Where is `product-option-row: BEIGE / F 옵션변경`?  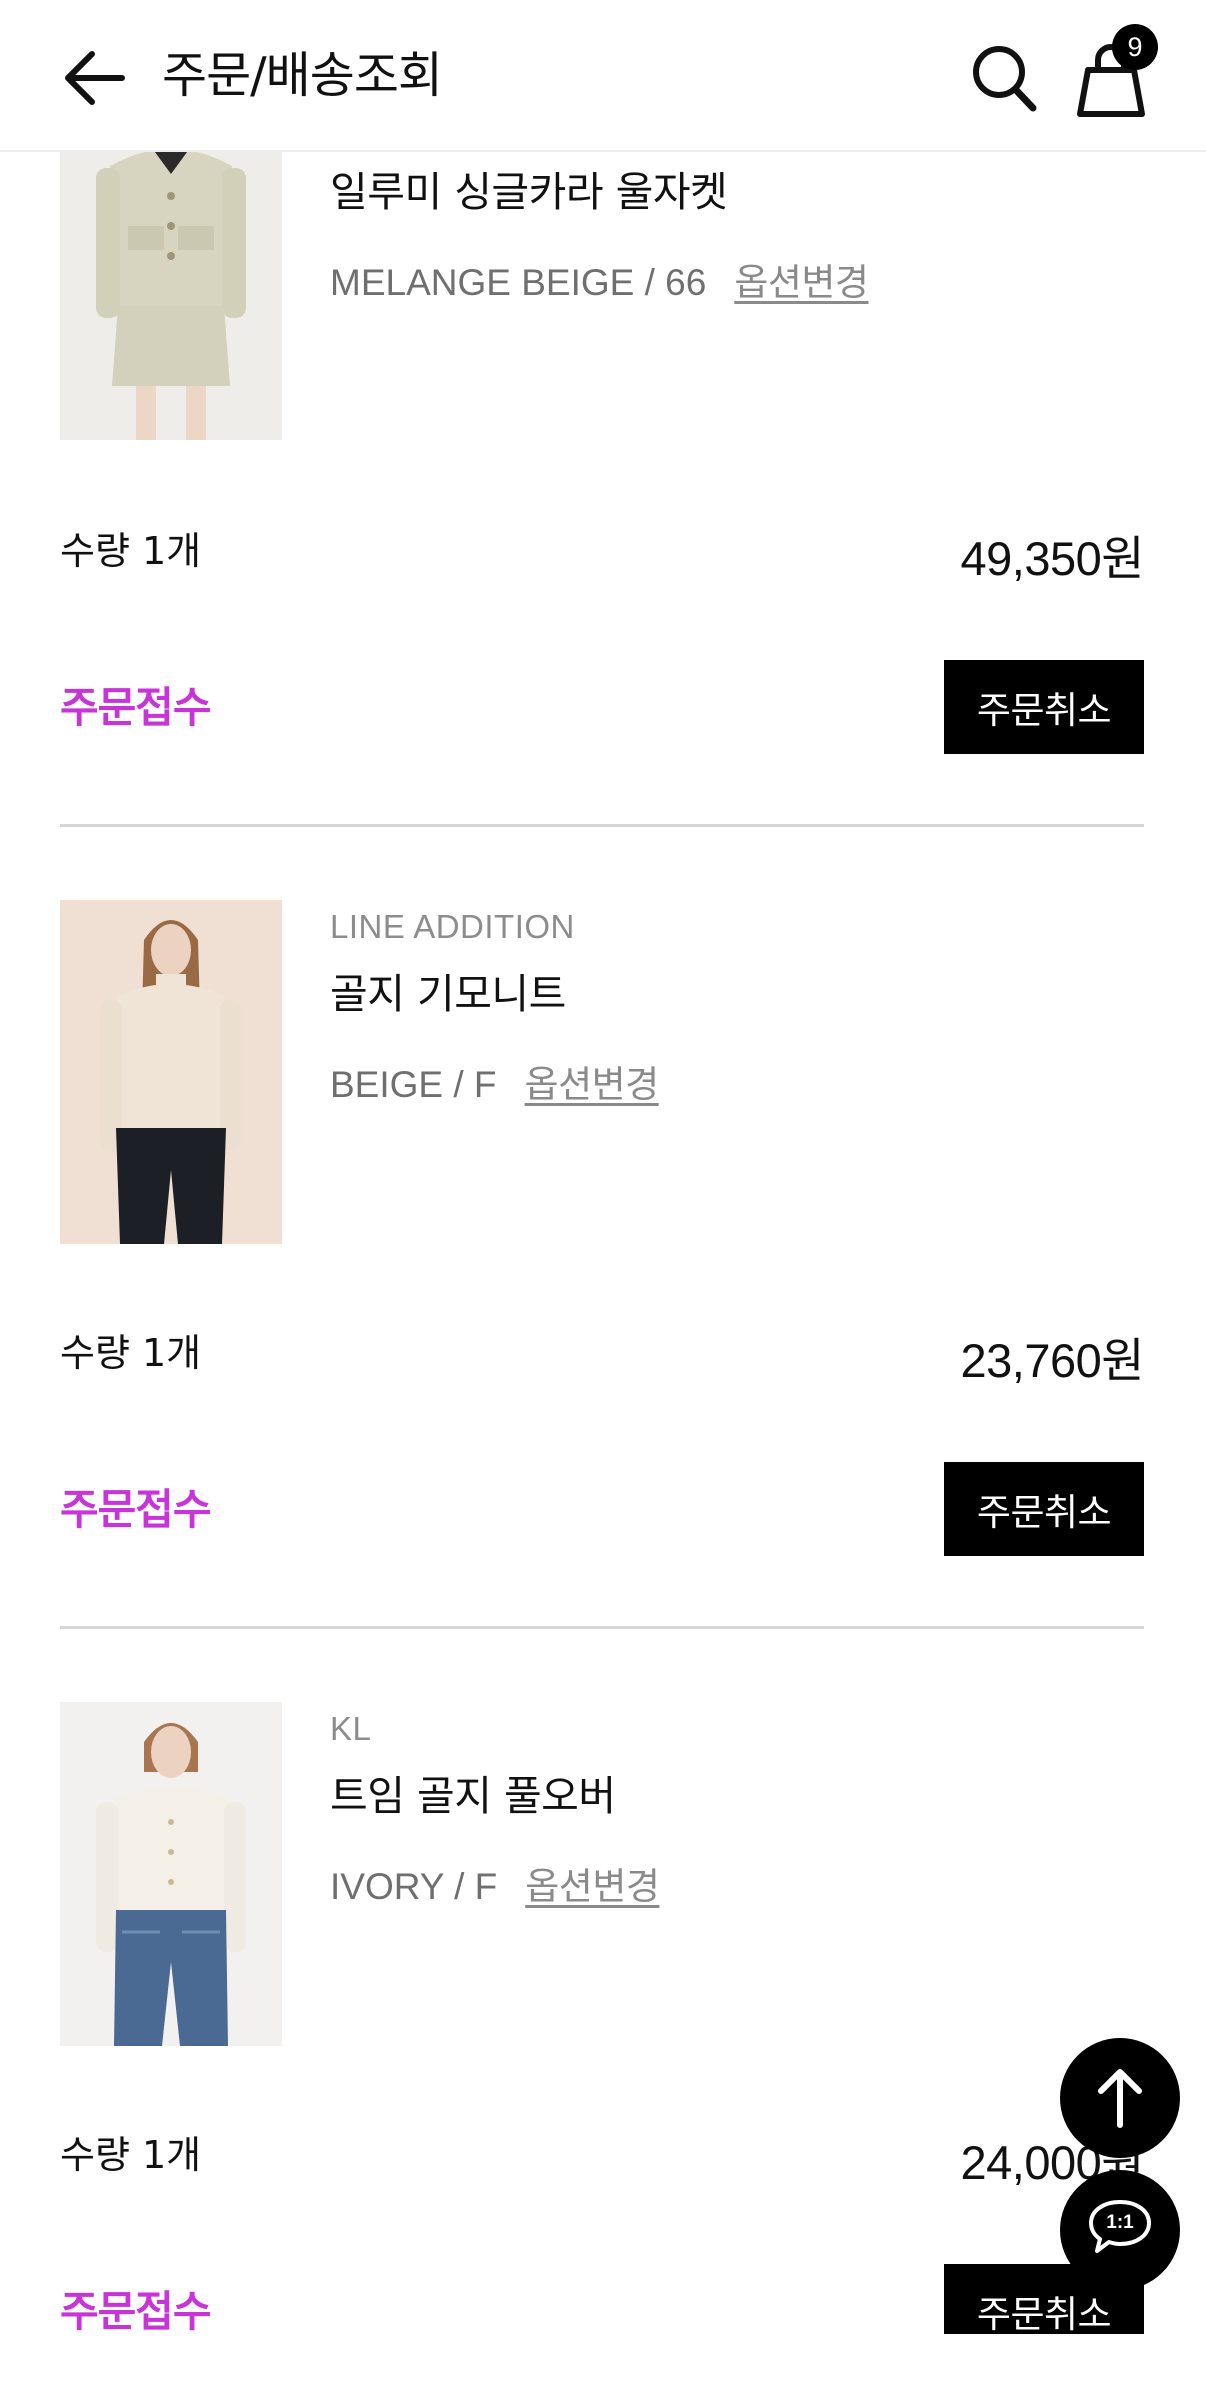
product-option-row: BEIGE / F 옵션변경 is located at coordinates (494, 1081).